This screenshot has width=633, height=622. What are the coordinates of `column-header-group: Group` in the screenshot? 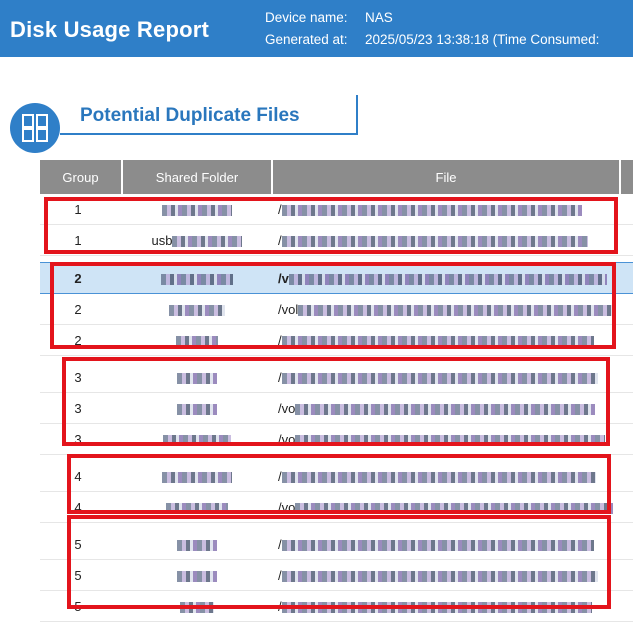 It's located at (81, 177).